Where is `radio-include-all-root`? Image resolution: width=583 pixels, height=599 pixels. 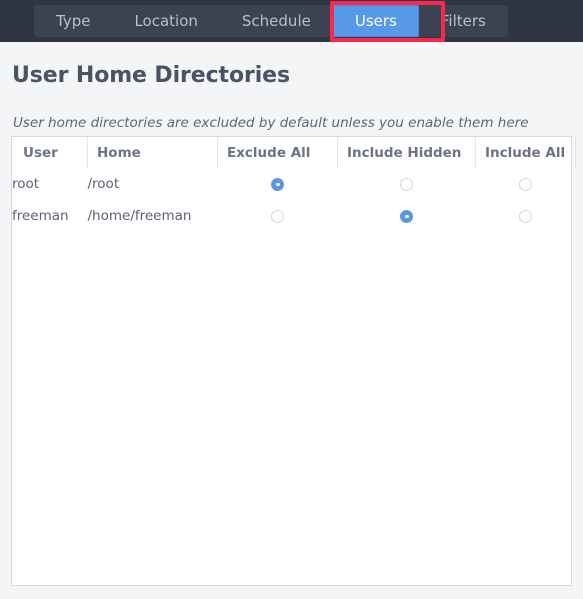 radio-include-all-root is located at coordinates (525, 184).